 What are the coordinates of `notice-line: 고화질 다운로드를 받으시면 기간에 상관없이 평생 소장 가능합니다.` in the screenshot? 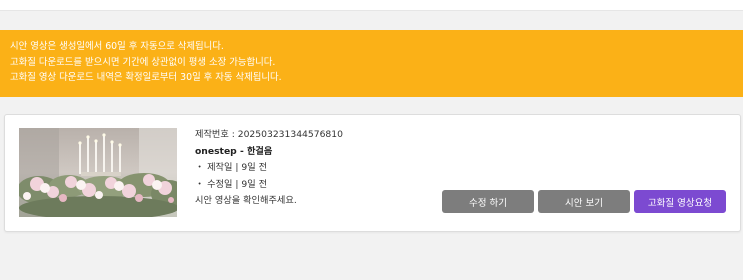 It's located at (143, 62).